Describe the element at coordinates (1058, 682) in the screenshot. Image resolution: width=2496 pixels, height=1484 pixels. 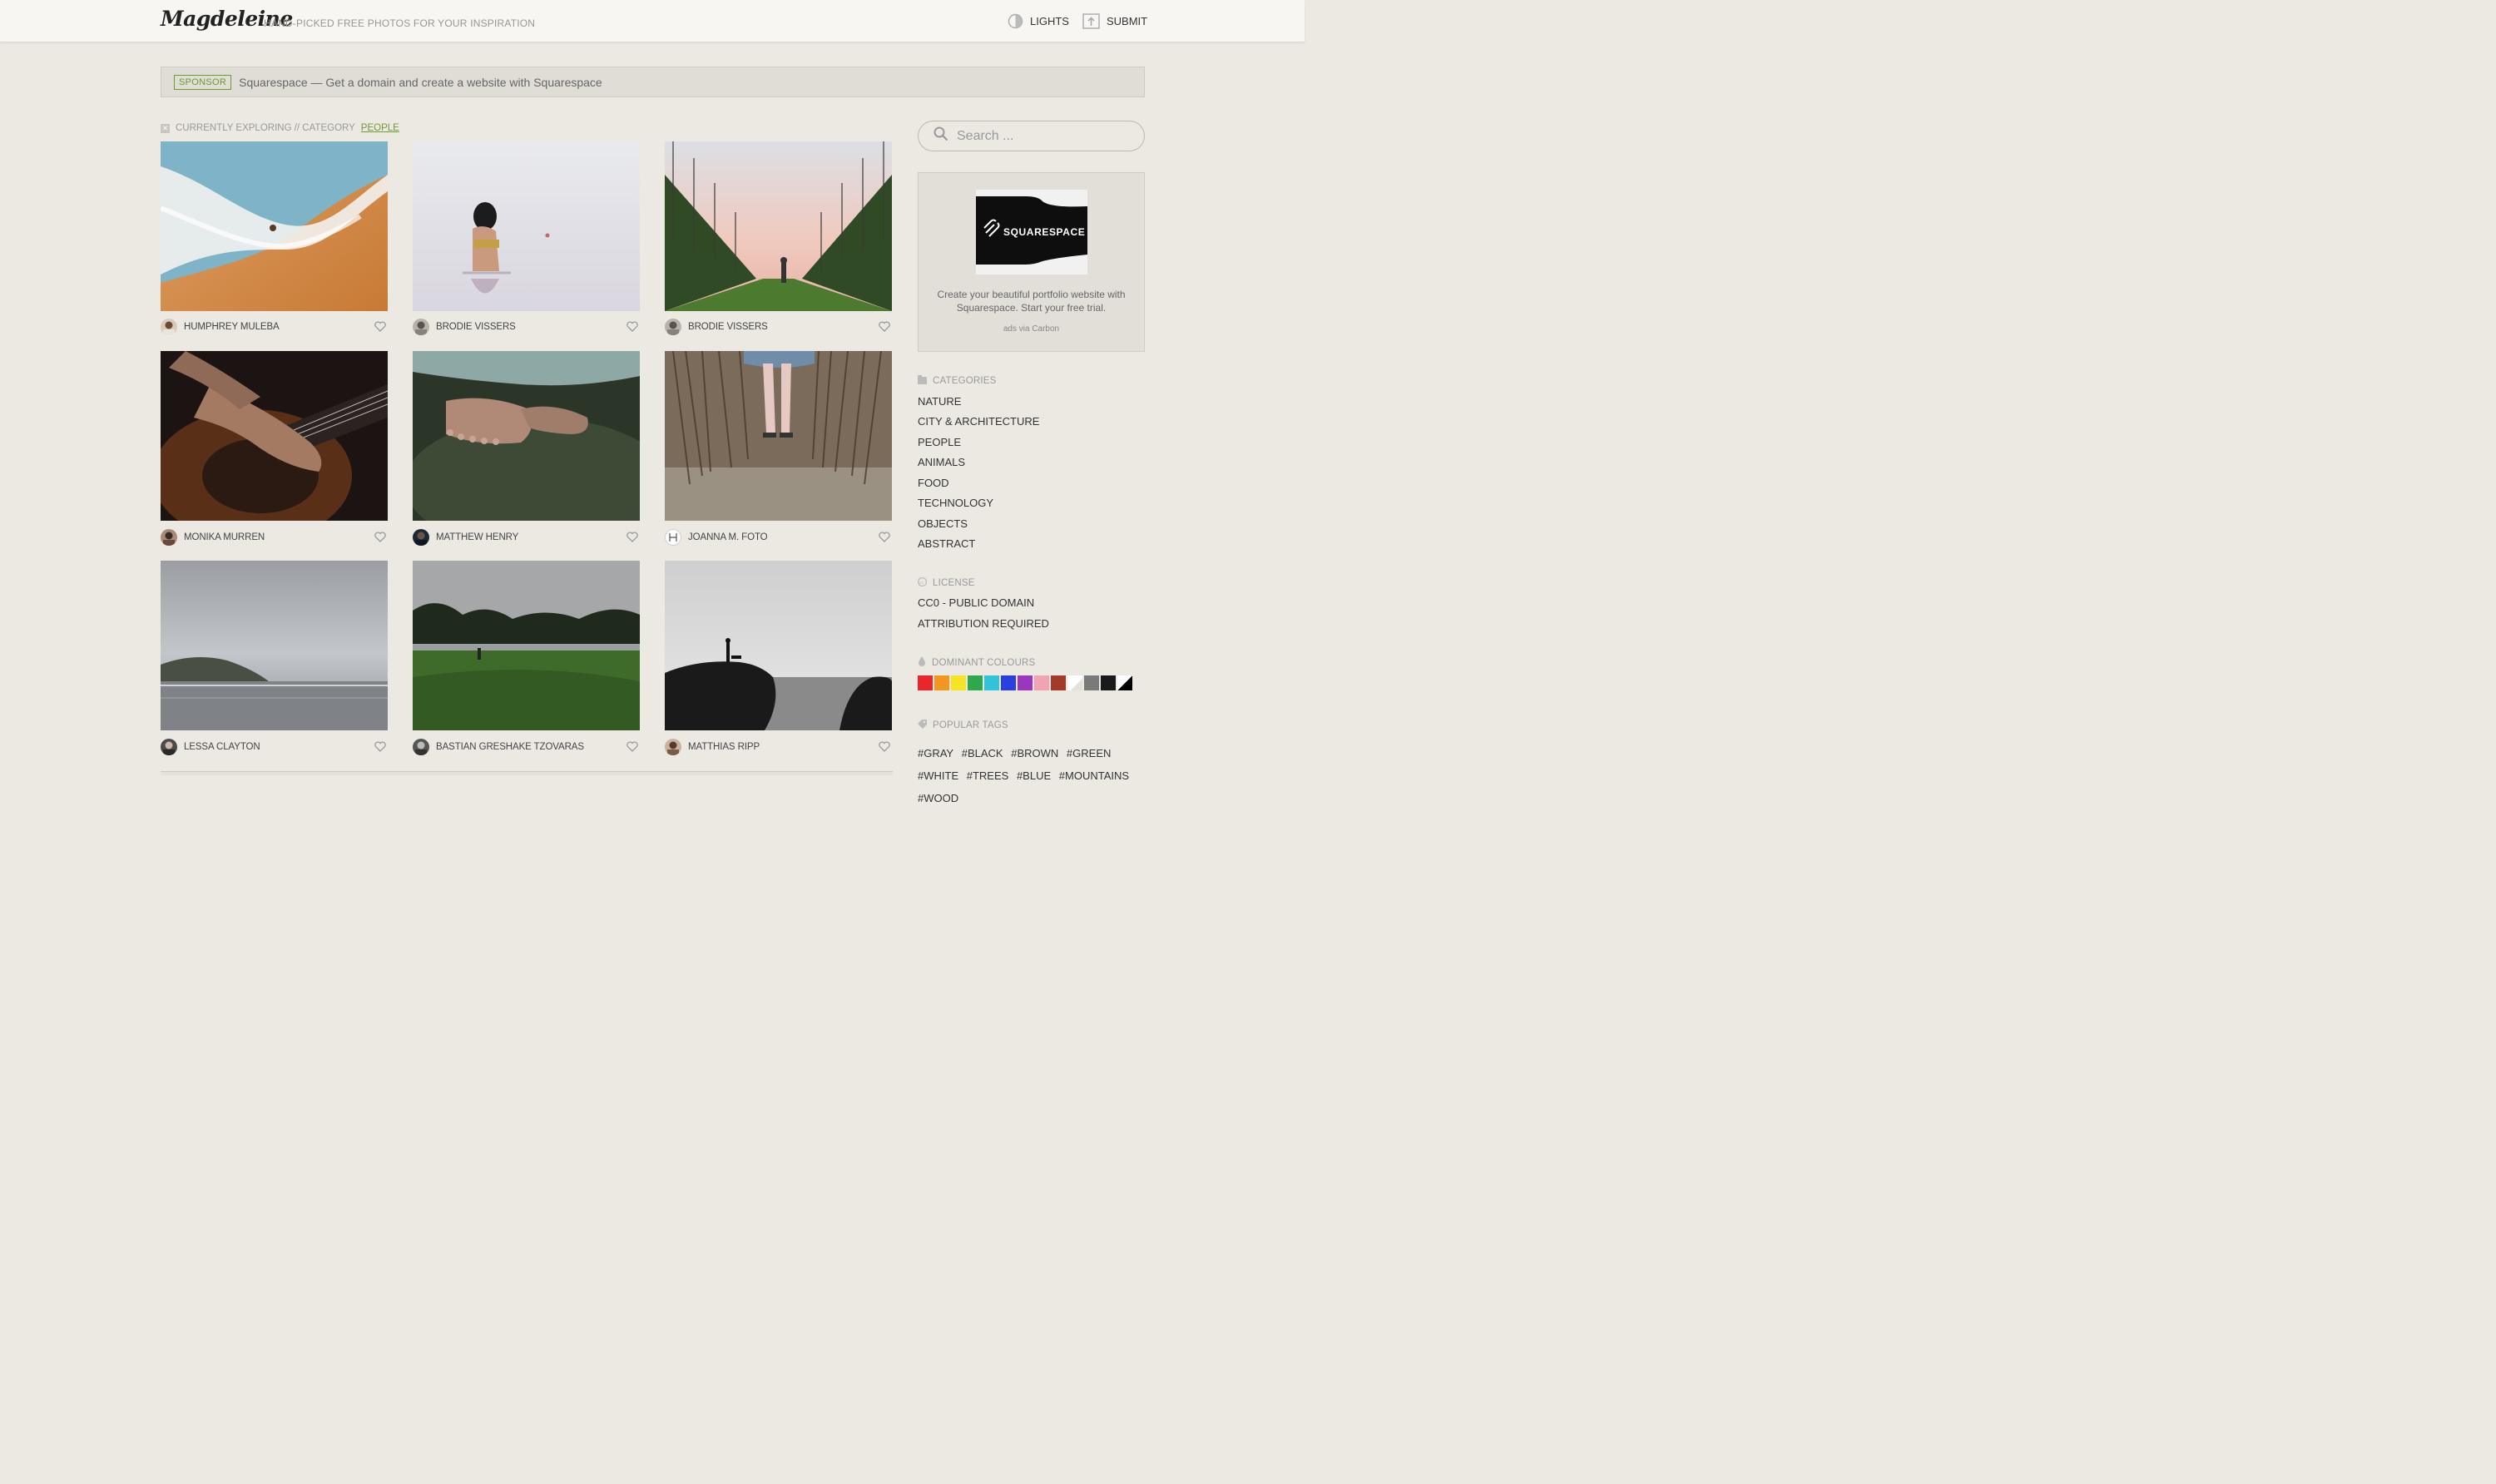
I see `swatch-brown` at that location.